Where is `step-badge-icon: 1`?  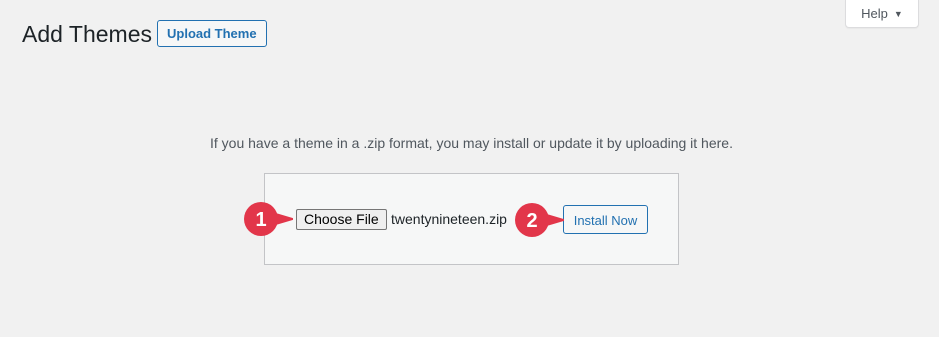 step-badge-icon: 1 is located at coordinates (268, 219).